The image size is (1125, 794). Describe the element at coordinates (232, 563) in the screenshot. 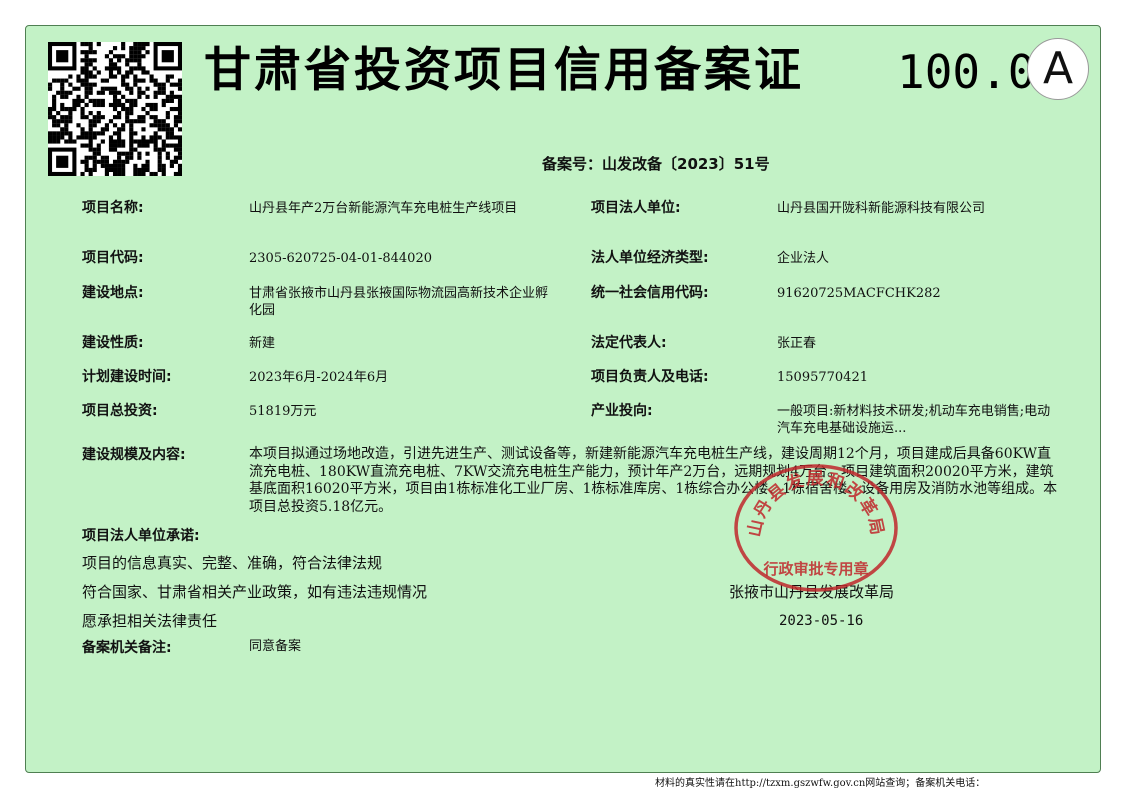

I see `commitment-line-1: 项目的信息真实、完整、准确，符合法律法规` at that location.